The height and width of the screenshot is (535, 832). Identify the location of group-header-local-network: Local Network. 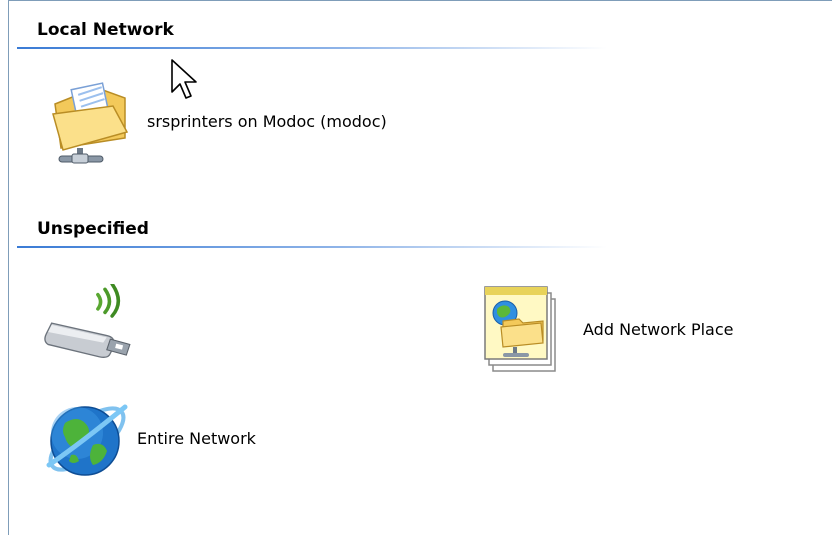
(105, 30).